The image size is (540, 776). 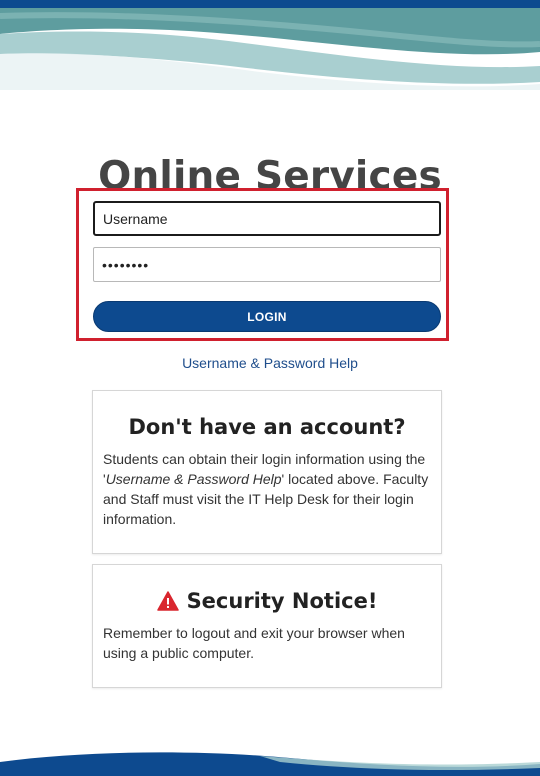 I want to click on security-notice-title: Security Notice!, so click(x=282, y=601).